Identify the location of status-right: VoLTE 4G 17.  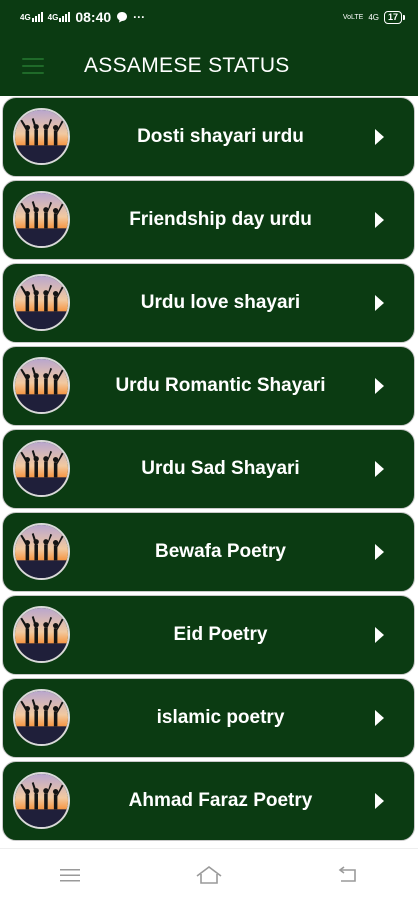
(374, 17).